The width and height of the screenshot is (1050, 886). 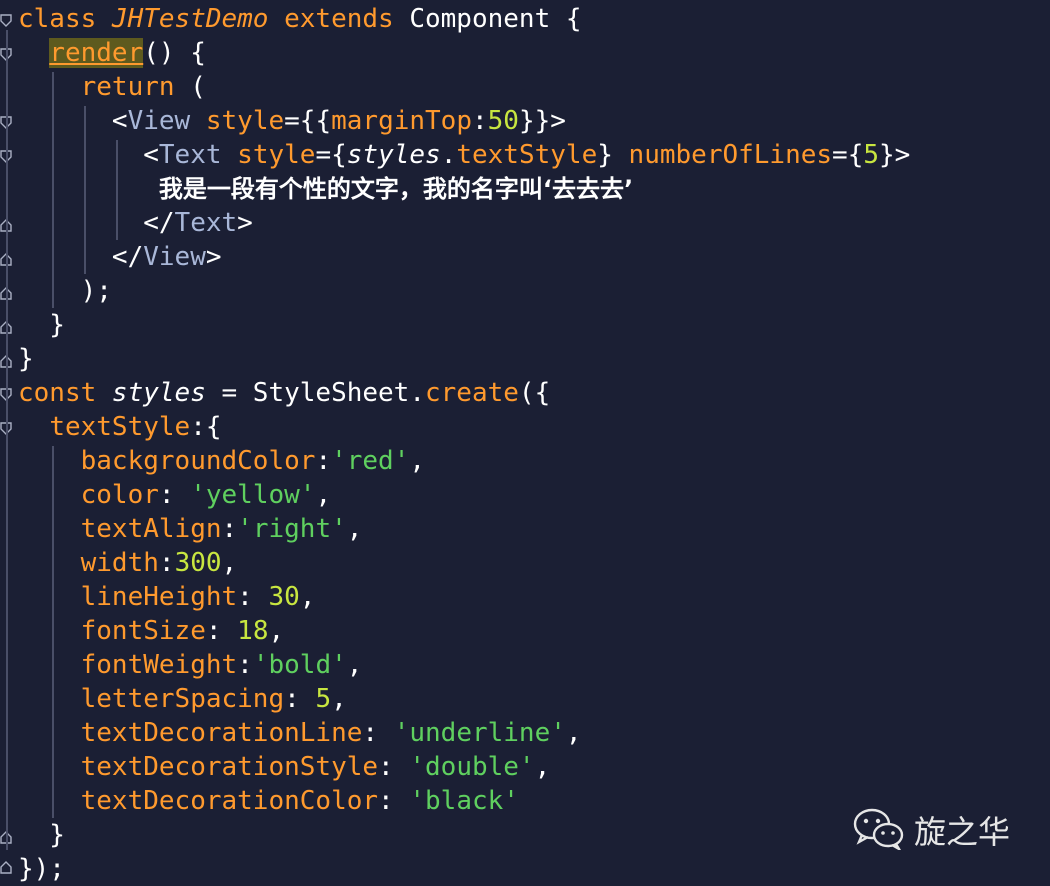 I want to click on code-token: ., so click(x=448, y=155).